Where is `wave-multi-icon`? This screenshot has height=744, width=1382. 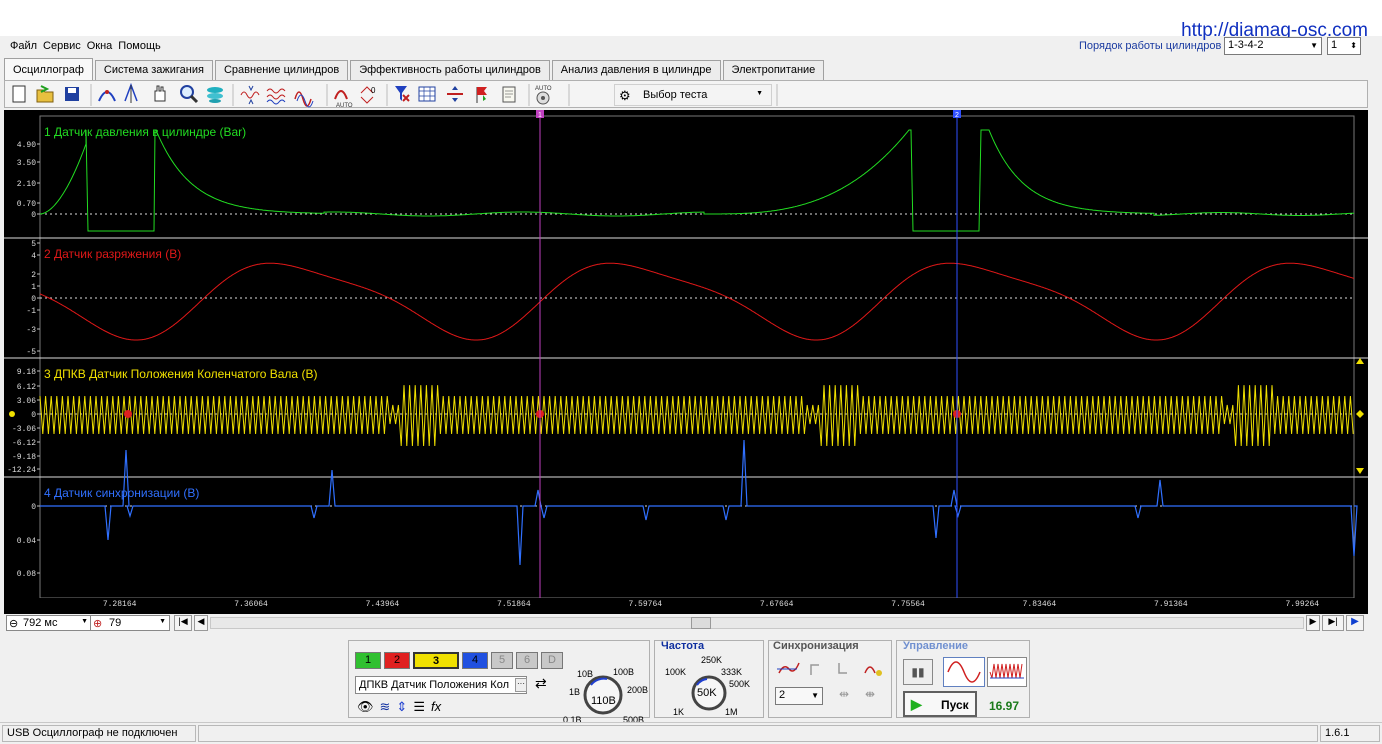
wave-multi-icon is located at coordinates (304, 99).